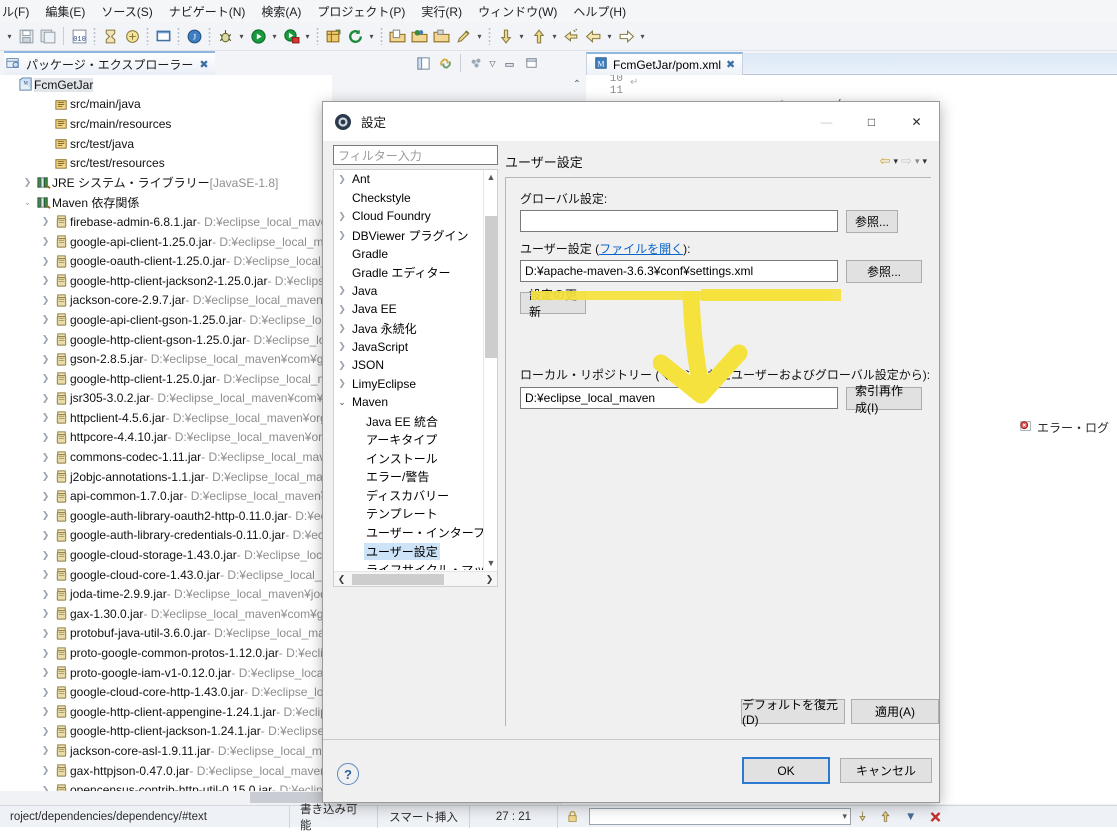 The height and width of the screenshot is (833, 1117). Describe the element at coordinates (793, 712) in the screenshot. I see `restore-defaults-button: デフォルトを復元(D)` at that location.